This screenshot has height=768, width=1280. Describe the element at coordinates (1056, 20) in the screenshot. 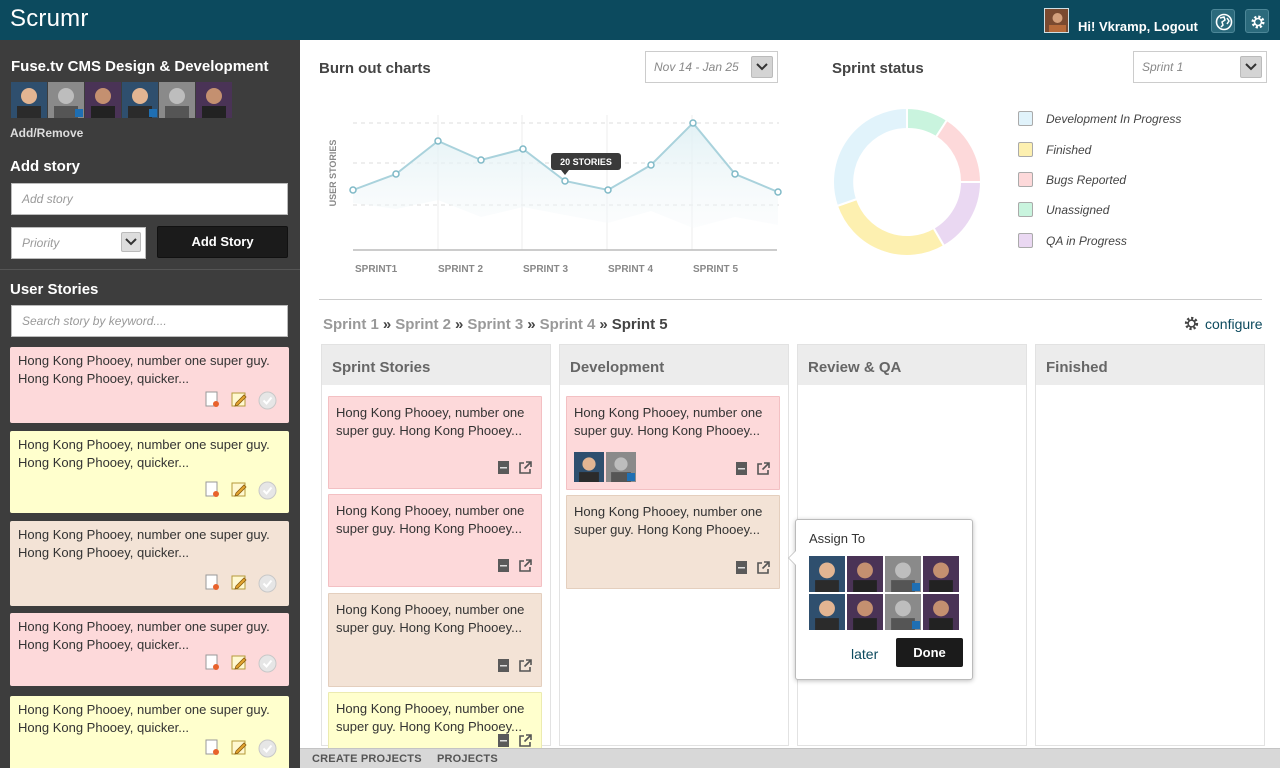

I see `user-avatar` at that location.